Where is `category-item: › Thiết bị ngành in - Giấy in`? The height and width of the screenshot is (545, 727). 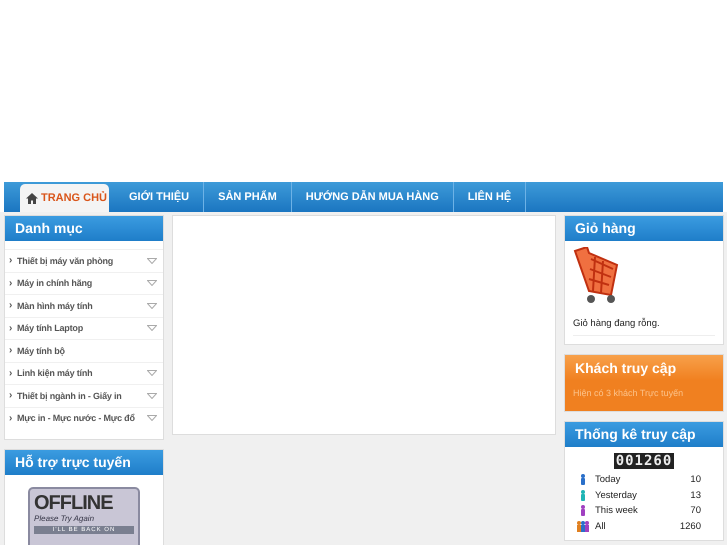 category-item: › Thiết bị ngành in - Giấy in is located at coordinates (84, 395).